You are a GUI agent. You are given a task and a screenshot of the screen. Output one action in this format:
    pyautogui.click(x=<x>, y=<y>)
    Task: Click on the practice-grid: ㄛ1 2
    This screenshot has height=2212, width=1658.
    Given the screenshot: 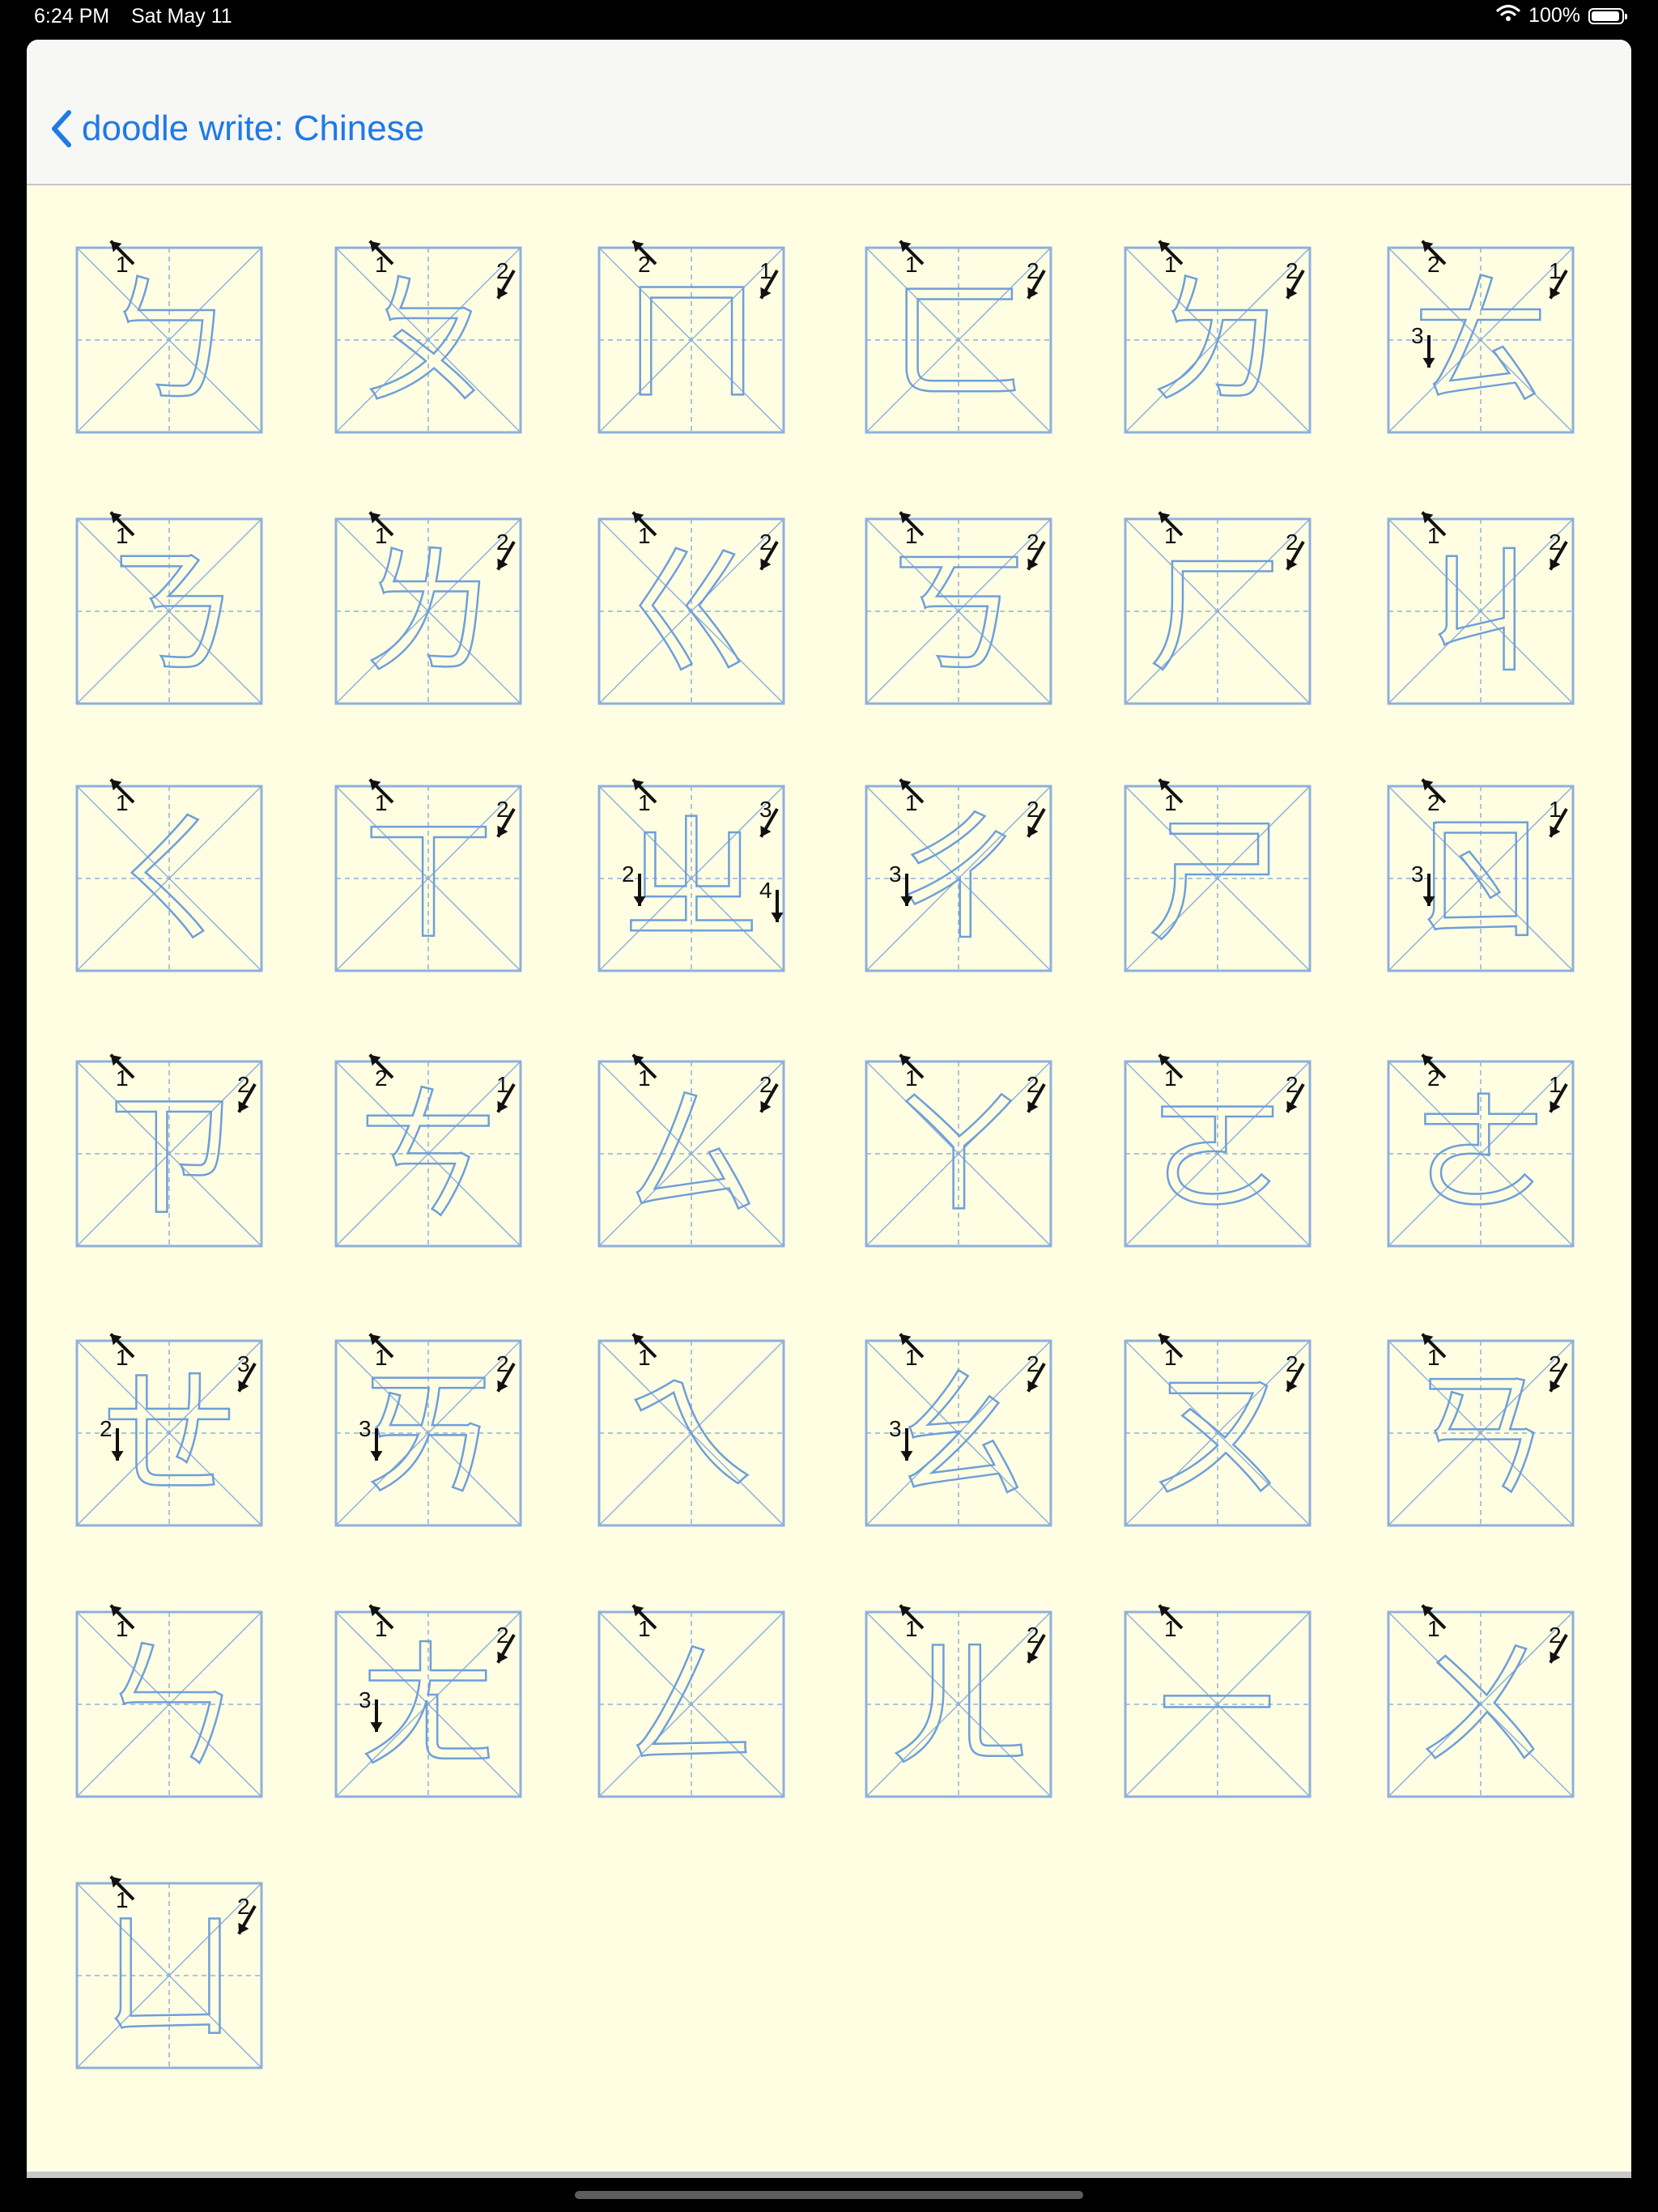 What is the action you would take?
    pyautogui.click(x=1218, y=1151)
    